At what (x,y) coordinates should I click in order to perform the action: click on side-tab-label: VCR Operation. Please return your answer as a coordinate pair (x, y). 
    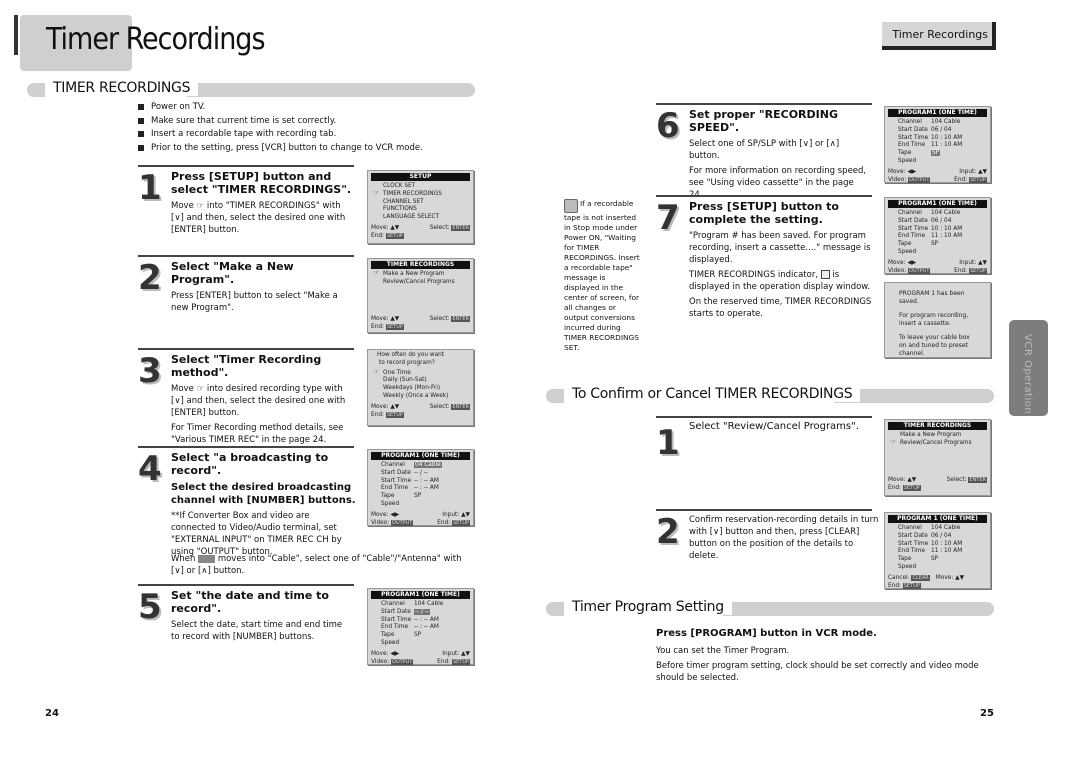
    Looking at the image, I should click on (1027, 374).